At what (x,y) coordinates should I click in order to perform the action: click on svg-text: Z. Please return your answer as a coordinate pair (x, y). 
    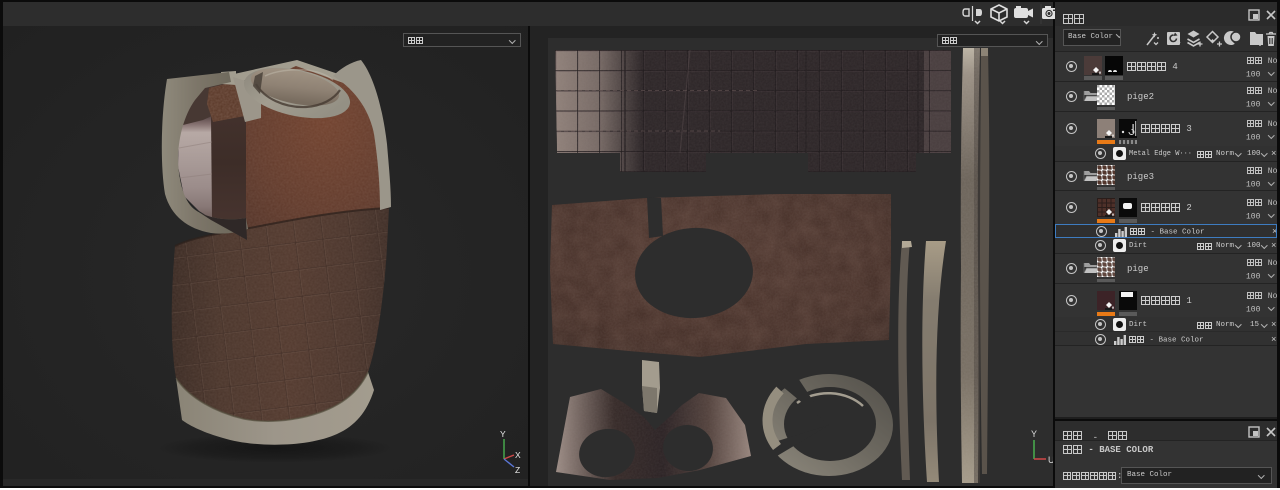
    Looking at the image, I should click on (517, 470).